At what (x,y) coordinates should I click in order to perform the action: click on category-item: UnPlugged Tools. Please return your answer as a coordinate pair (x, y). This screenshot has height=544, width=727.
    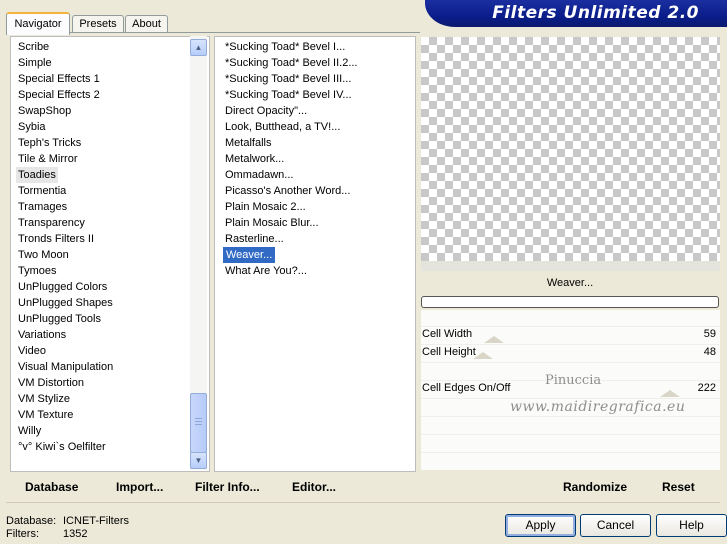
    Looking at the image, I should click on (59, 319).